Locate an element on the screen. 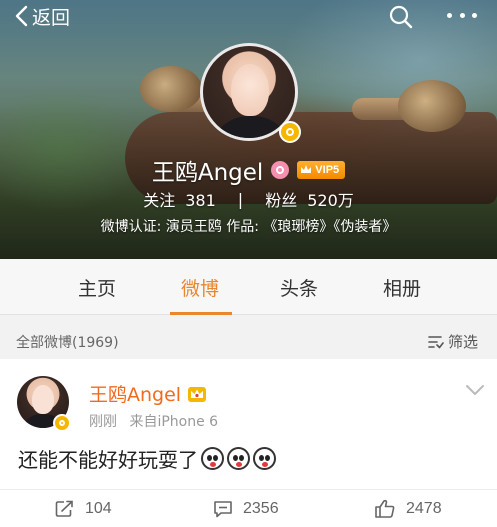 Image resolution: width=497 pixels, height=527 pixels. back-label: 返回 is located at coordinates (51, 17).